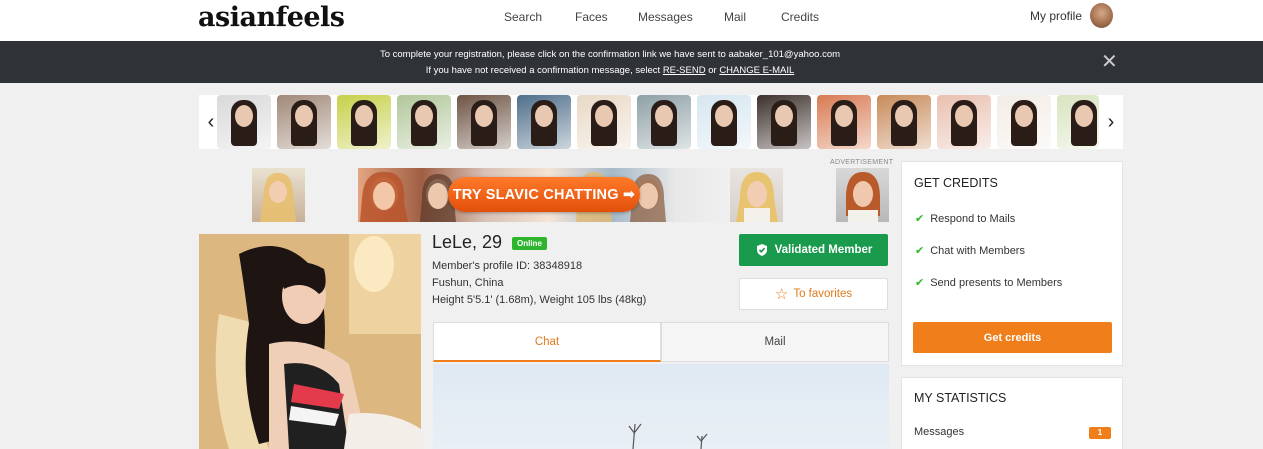 Image resolution: width=1263 pixels, height=449 pixels. What do you see at coordinates (665, 17) in the screenshot?
I see `nav-messages: Messages` at bounding box center [665, 17].